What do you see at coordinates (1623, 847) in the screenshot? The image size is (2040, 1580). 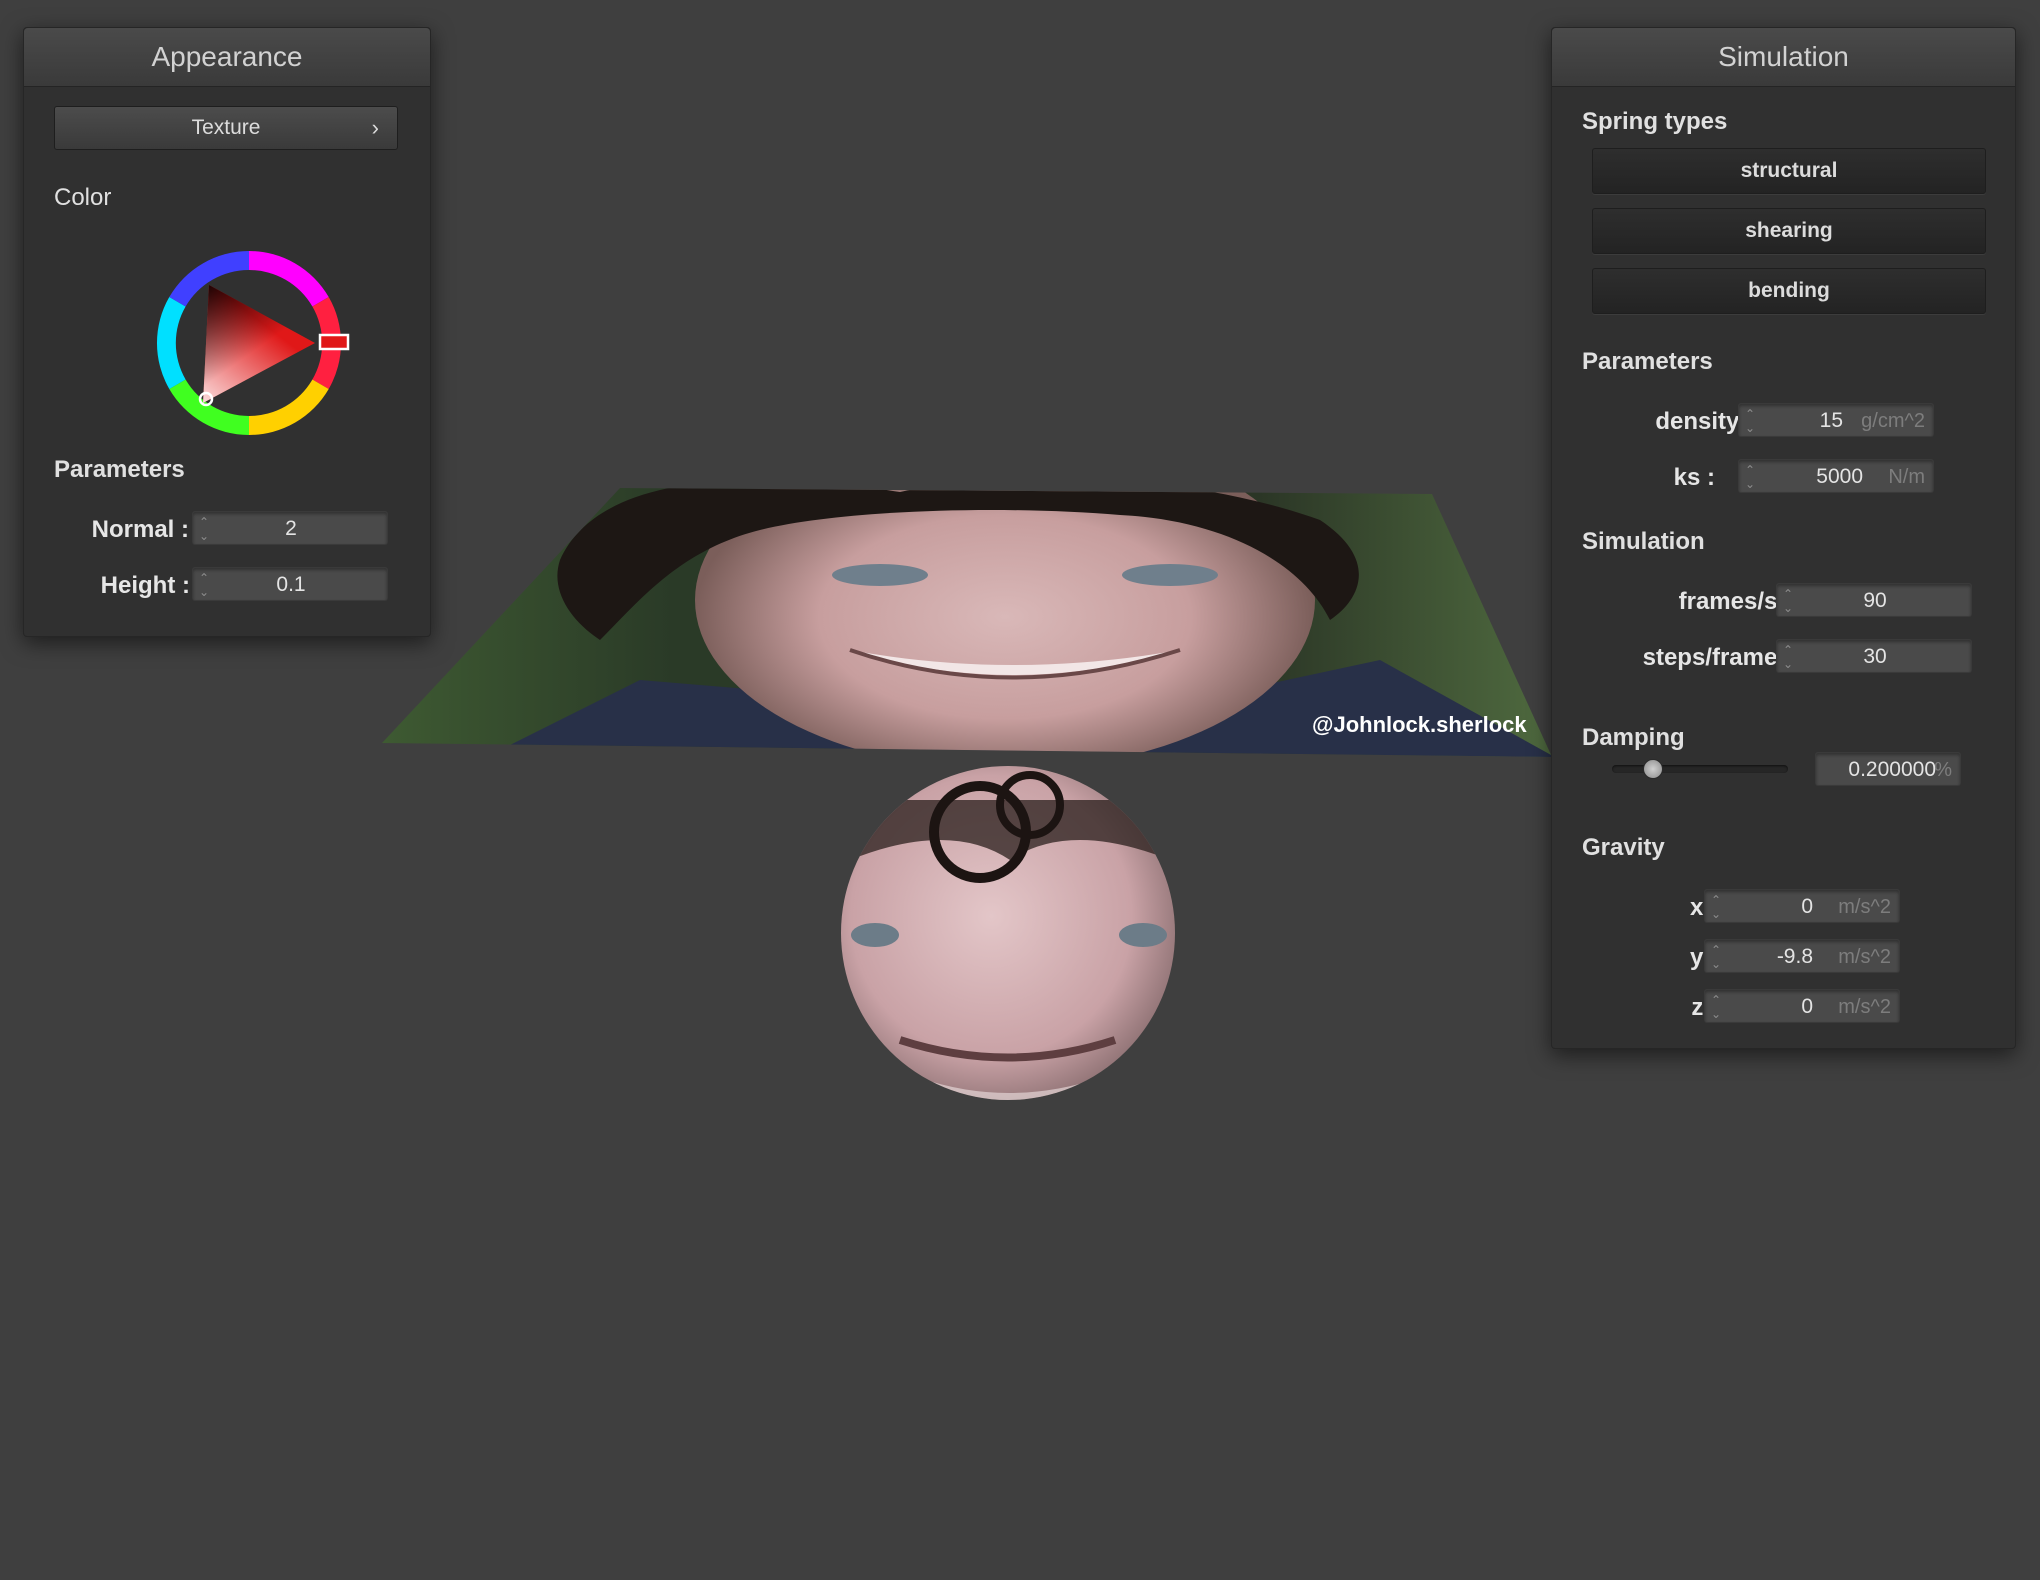 I see `gravity-title: Gravity` at bounding box center [1623, 847].